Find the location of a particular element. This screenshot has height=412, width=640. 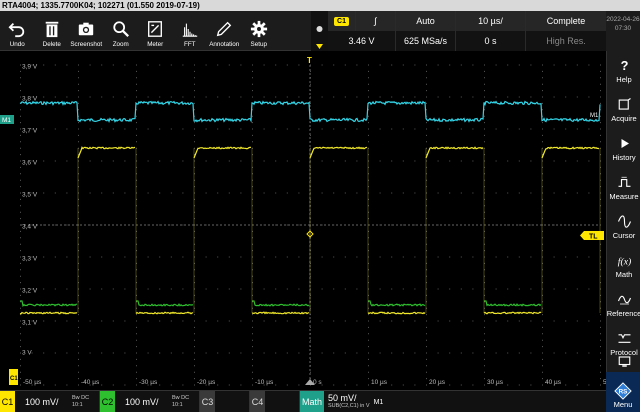

y-axis-label: 3,1 V is located at coordinates (30, 323).